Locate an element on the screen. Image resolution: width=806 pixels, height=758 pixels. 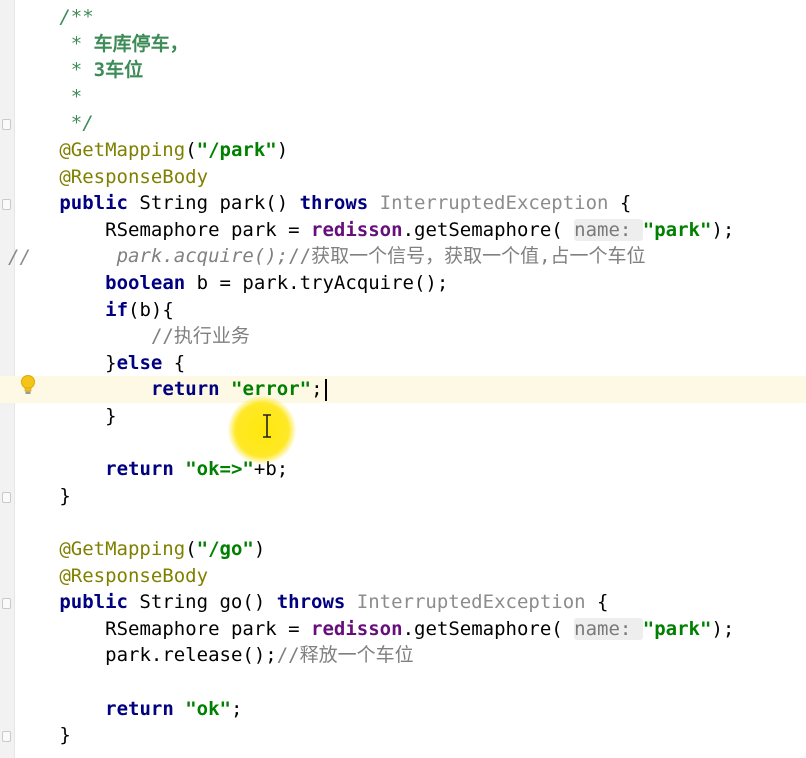
code-line: /** is located at coordinates (403, 17).